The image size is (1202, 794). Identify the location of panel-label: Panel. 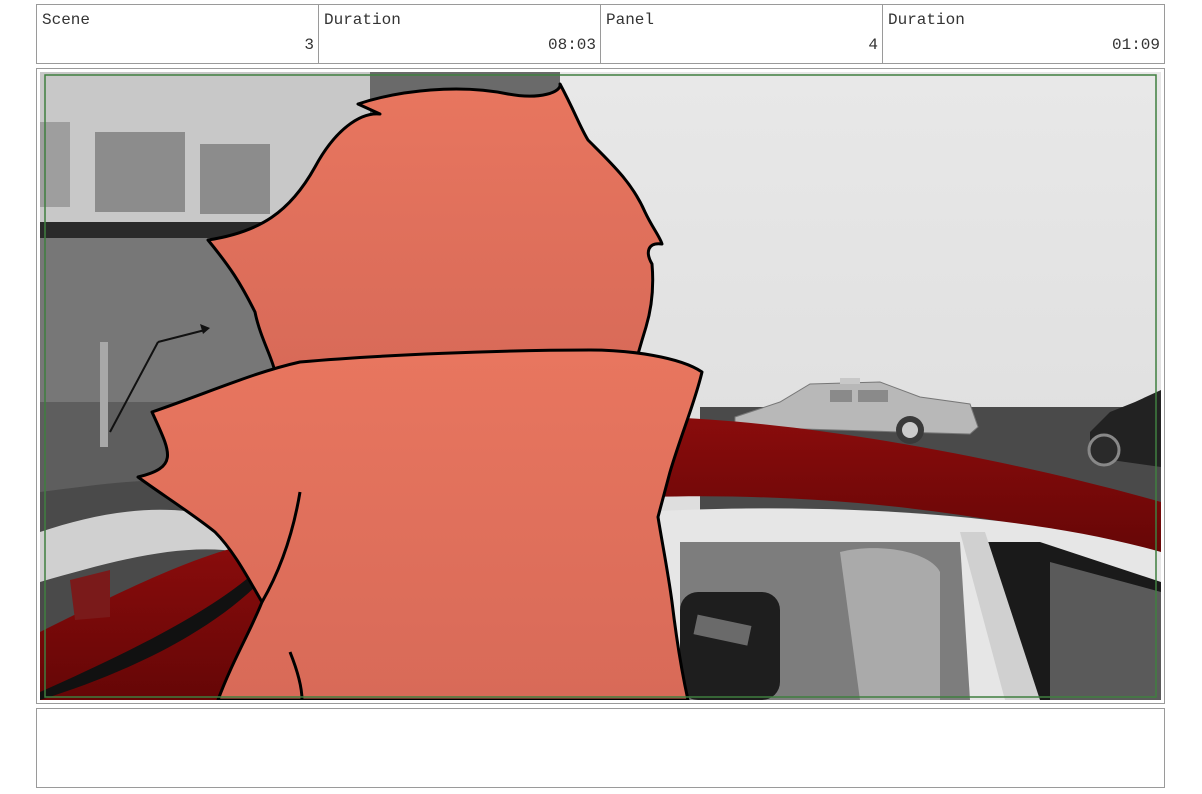
(630, 20).